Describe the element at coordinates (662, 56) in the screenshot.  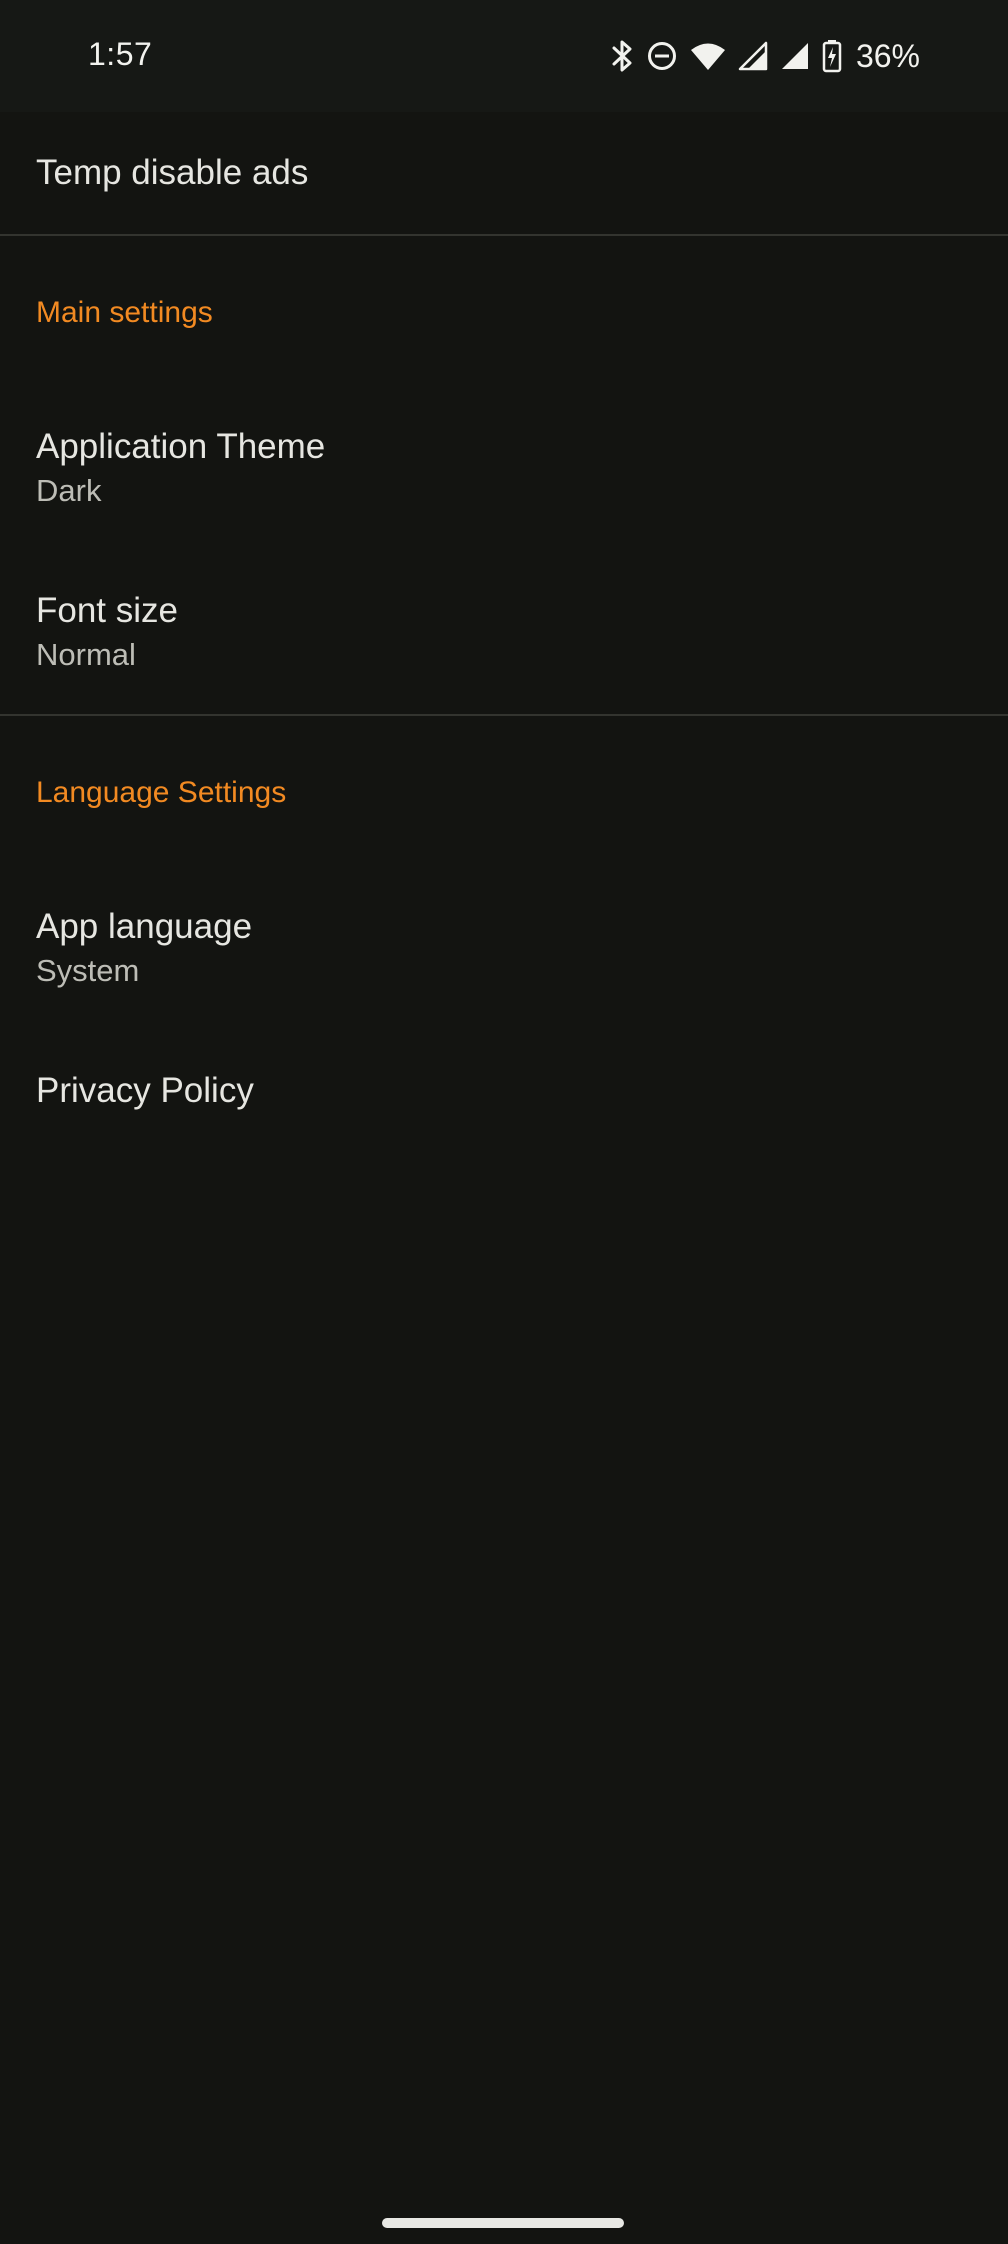
I see `do-not-disturb-icon` at that location.